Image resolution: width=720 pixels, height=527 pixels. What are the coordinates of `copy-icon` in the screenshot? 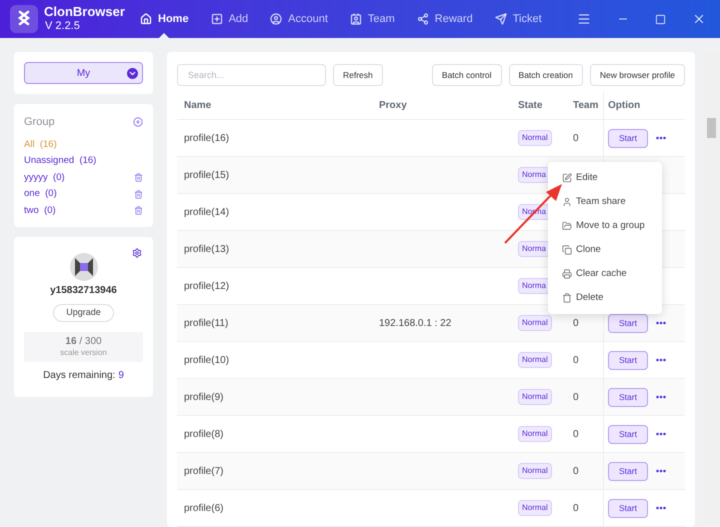 It's located at (567, 250).